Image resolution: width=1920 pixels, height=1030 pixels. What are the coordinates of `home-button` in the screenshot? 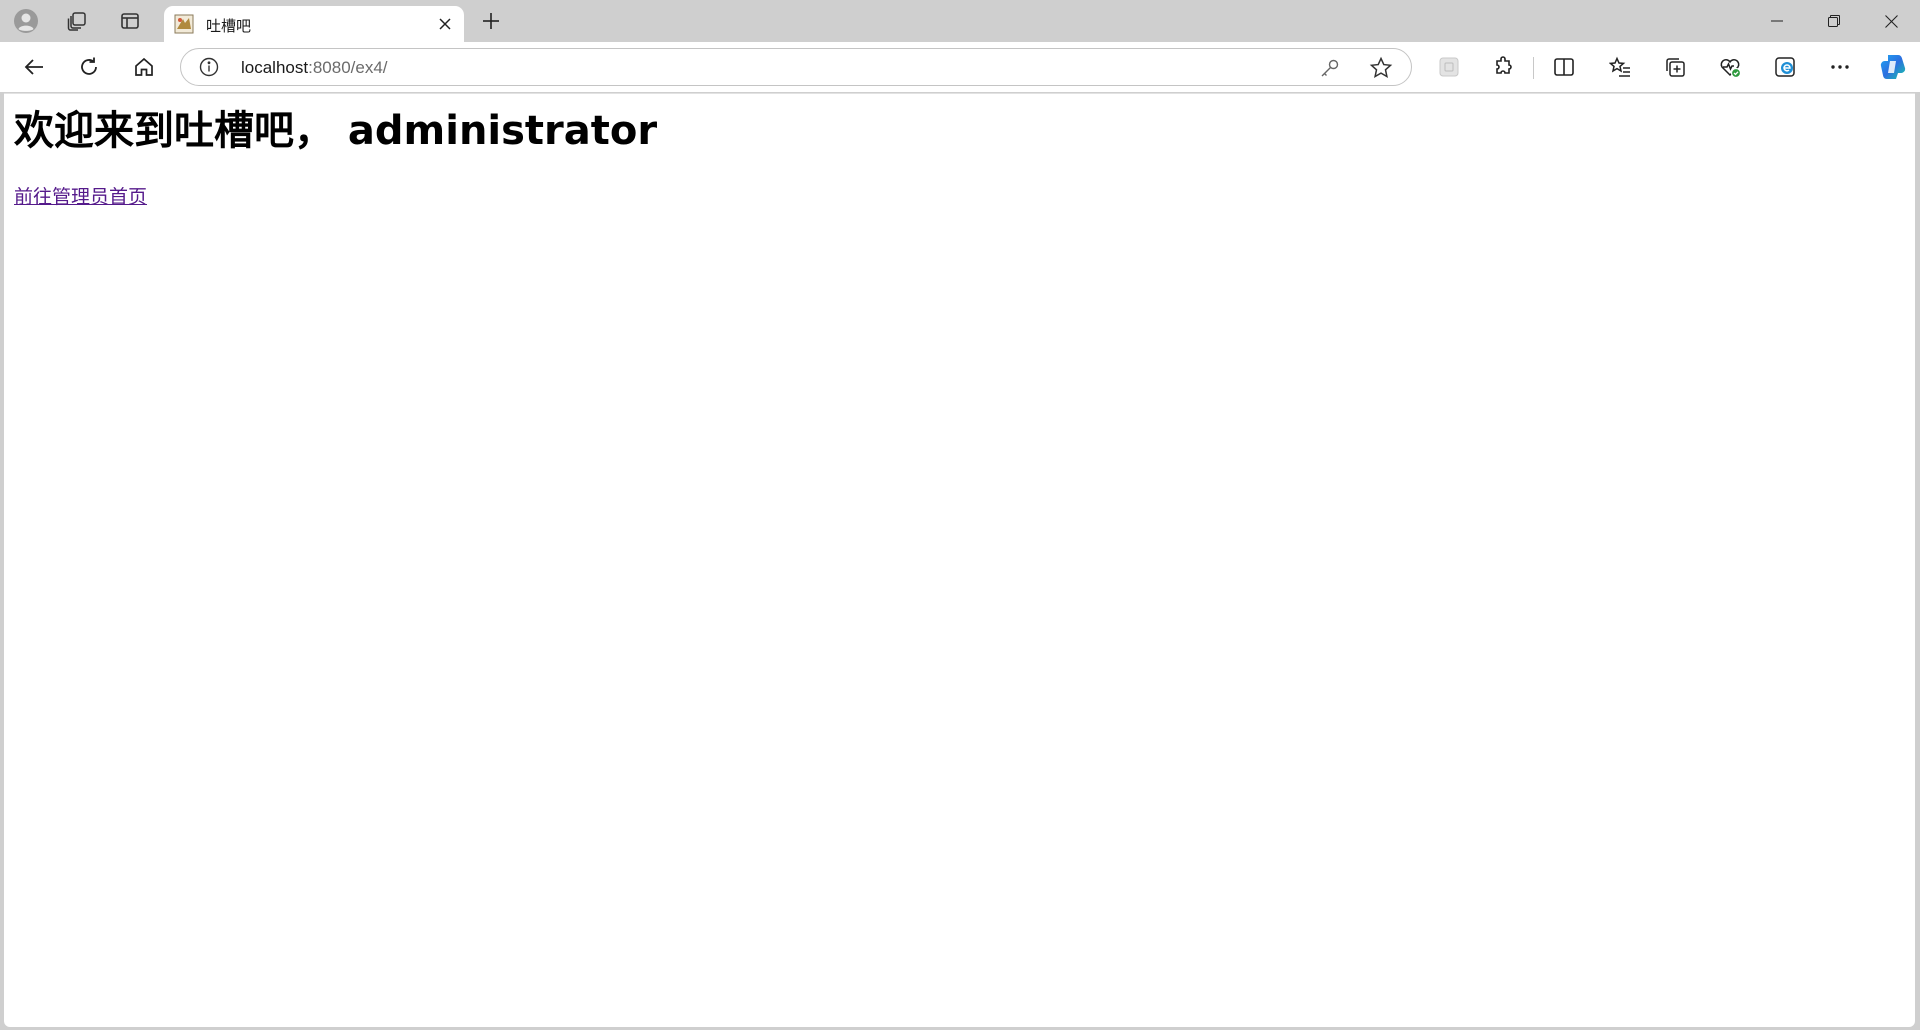 It's located at (144, 67).